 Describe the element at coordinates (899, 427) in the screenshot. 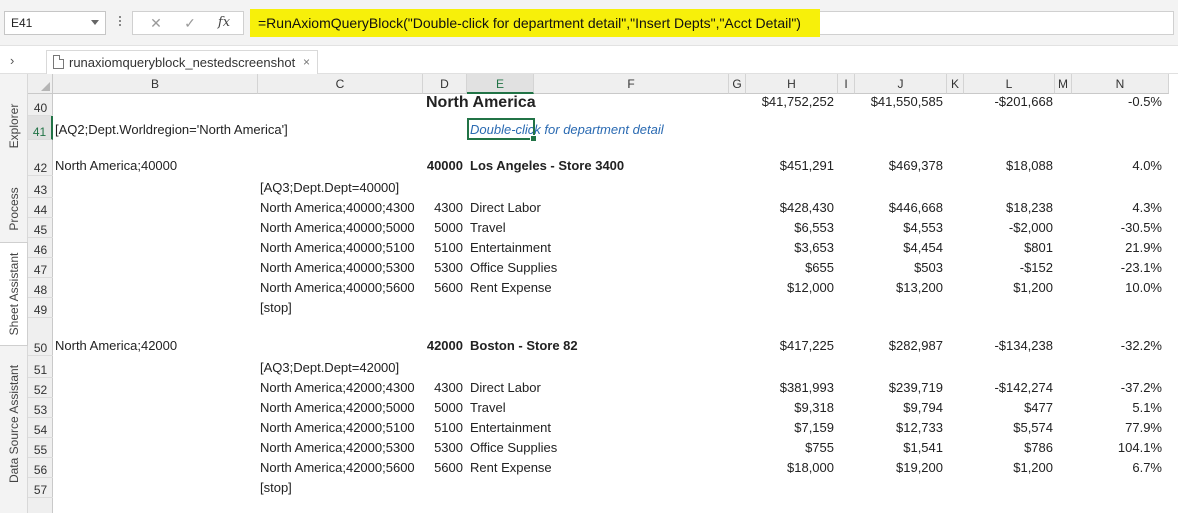

I see `cell-j: $12,733` at that location.